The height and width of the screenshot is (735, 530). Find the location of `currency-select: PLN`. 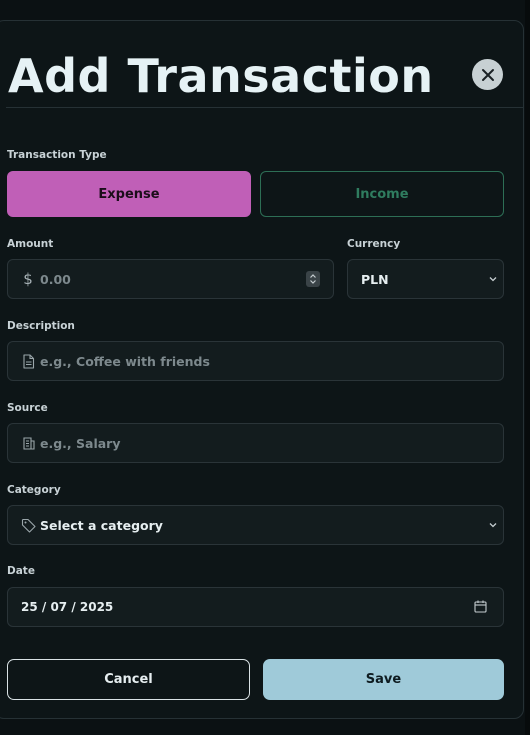

currency-select: PLN is located at coordinates (425, 279).